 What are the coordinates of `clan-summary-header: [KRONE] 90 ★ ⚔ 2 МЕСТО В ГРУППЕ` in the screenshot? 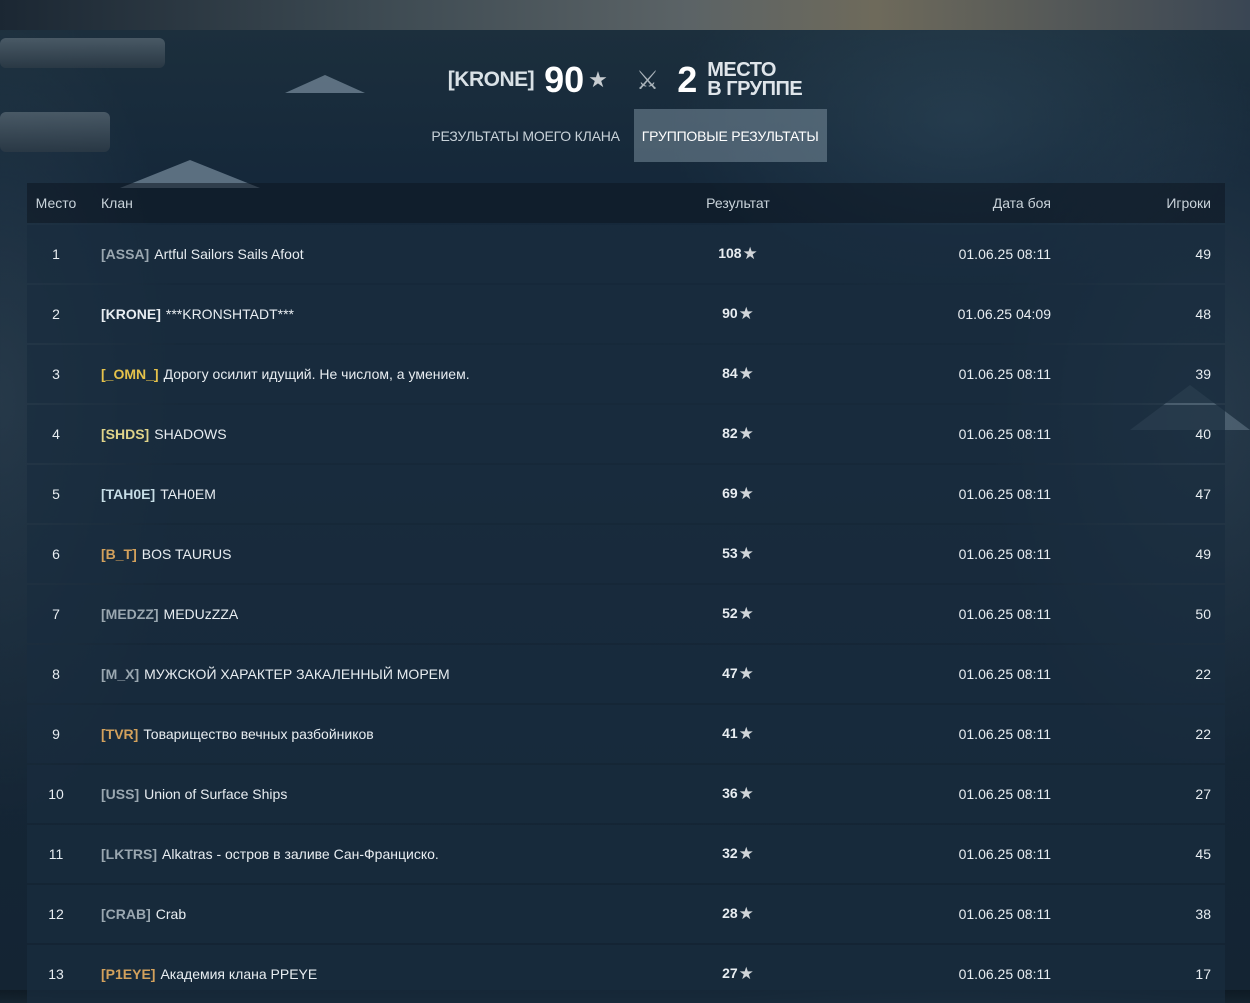 It's located at (625, 80).